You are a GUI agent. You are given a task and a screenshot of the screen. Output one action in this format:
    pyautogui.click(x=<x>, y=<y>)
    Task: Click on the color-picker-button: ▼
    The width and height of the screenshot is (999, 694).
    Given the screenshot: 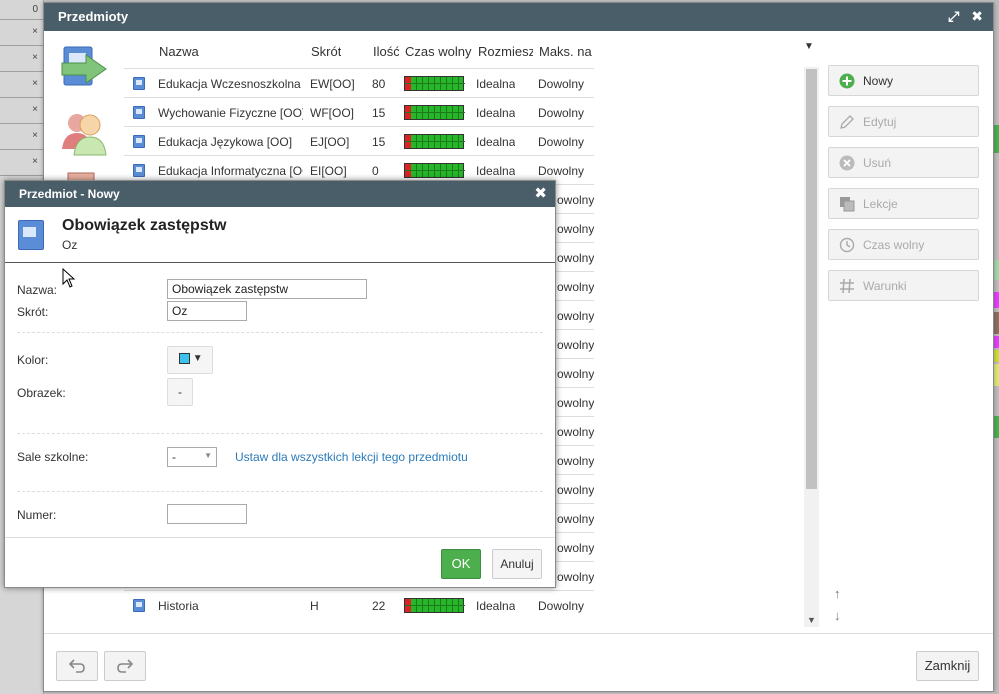 What is the action you would take?
    pyautogui.click(x=190, y=360)
    